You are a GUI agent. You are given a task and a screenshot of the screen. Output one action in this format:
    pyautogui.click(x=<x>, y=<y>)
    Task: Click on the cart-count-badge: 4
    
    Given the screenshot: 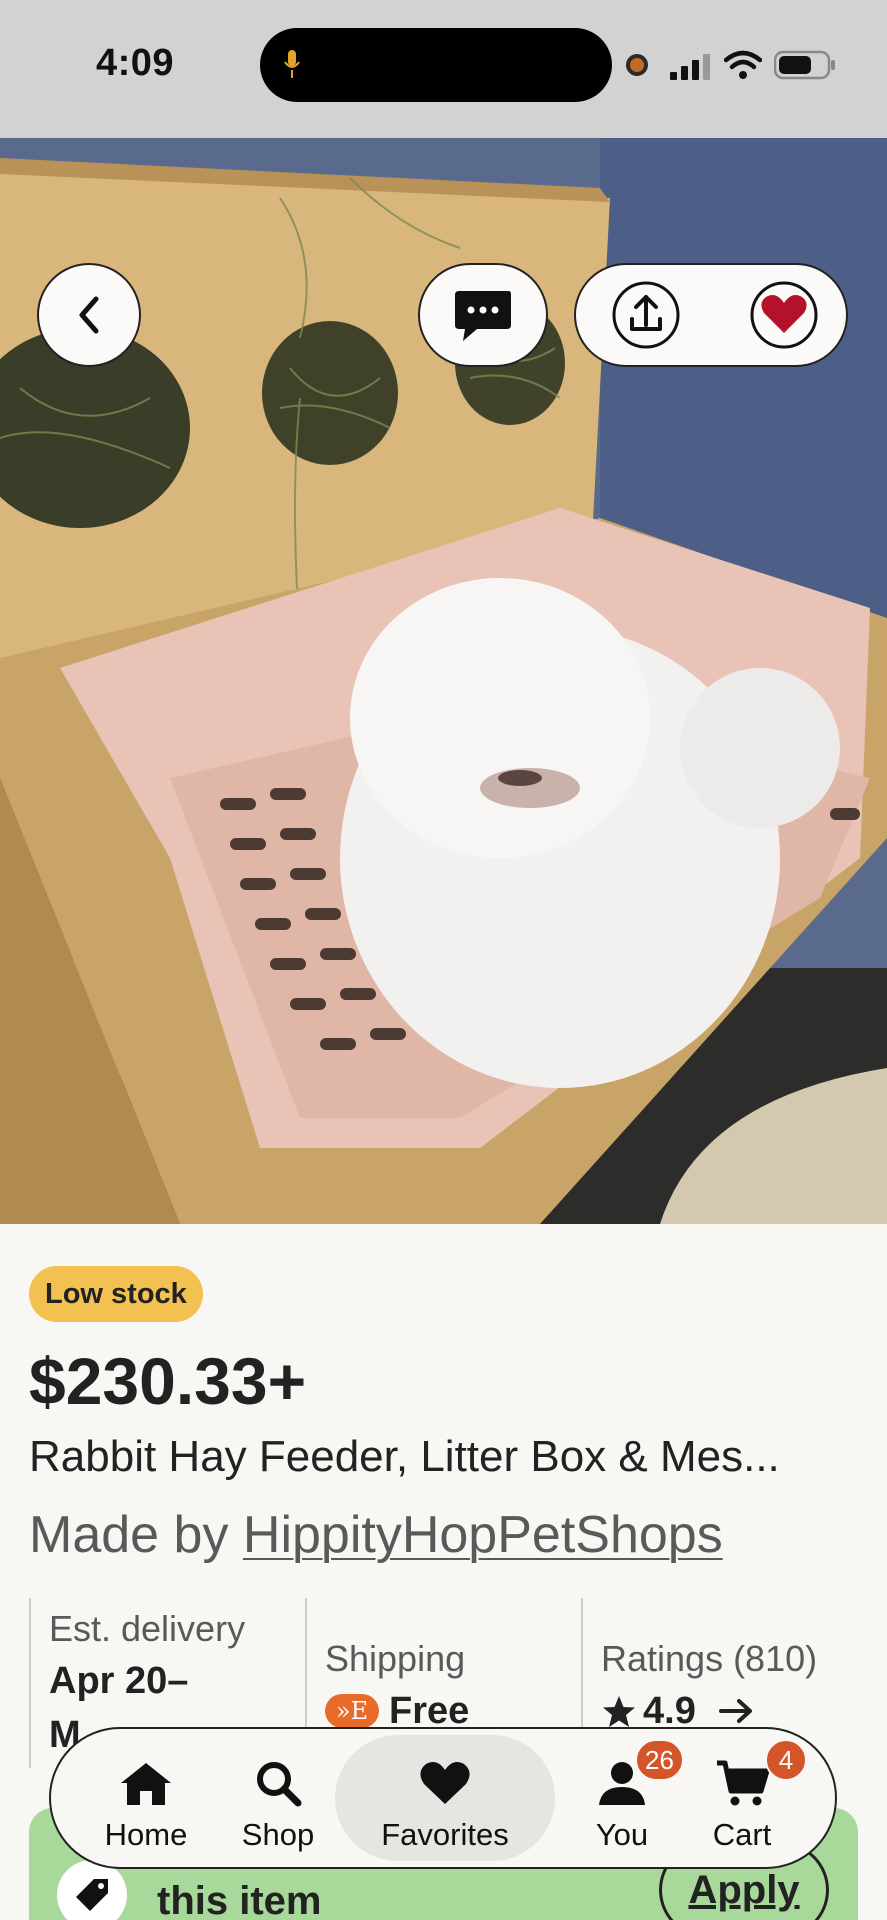 What is the action you would take?
    pyautogui.click(x=786, y=1760)
    